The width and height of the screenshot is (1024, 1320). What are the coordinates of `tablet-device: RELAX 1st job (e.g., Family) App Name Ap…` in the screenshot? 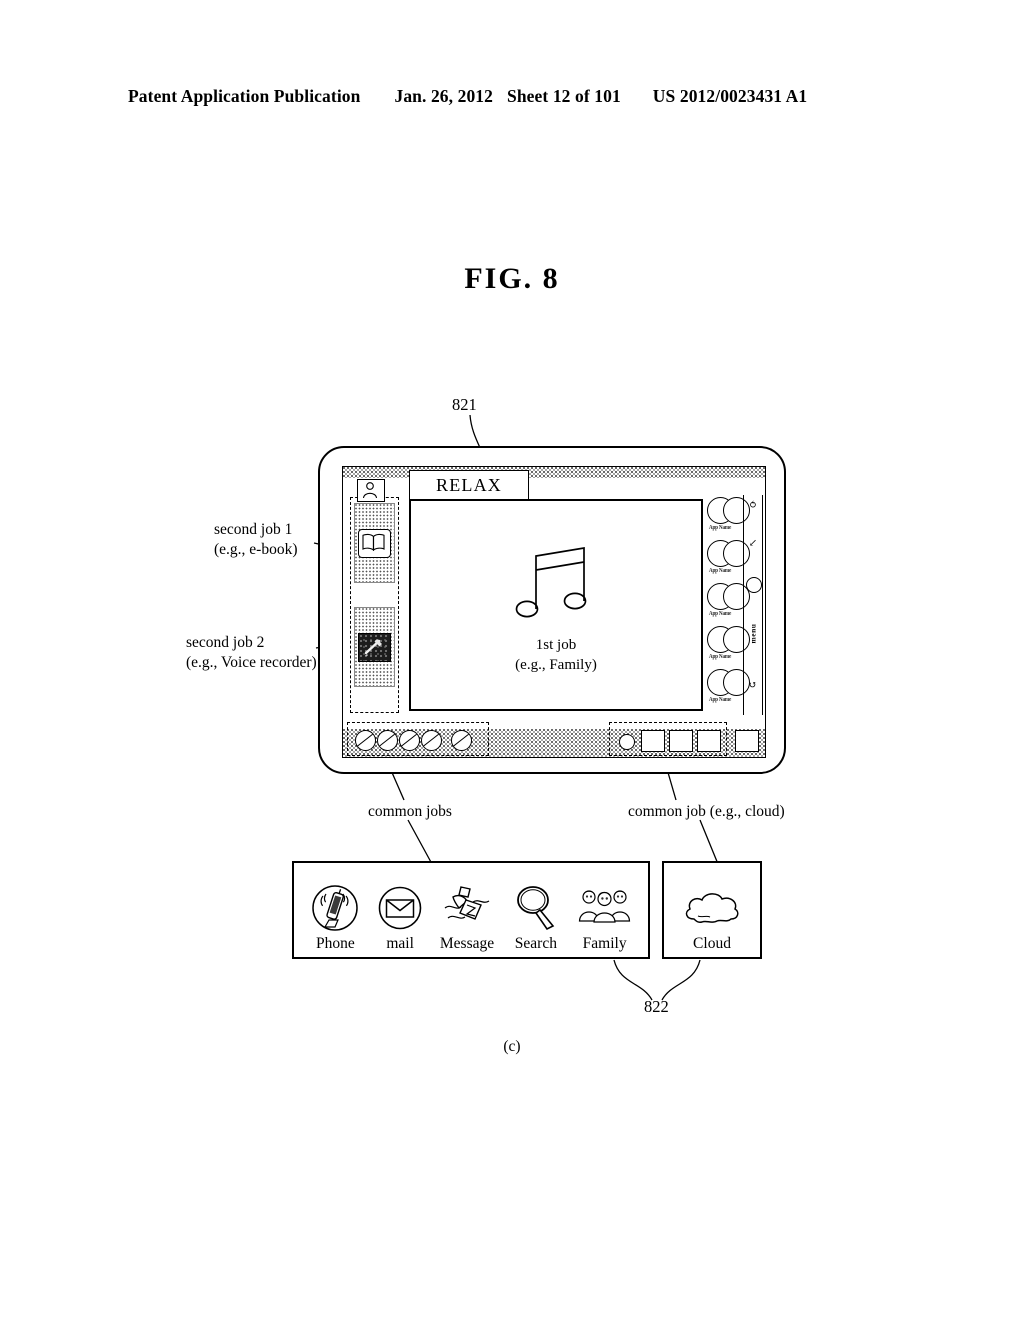 It's located at (552, 610).